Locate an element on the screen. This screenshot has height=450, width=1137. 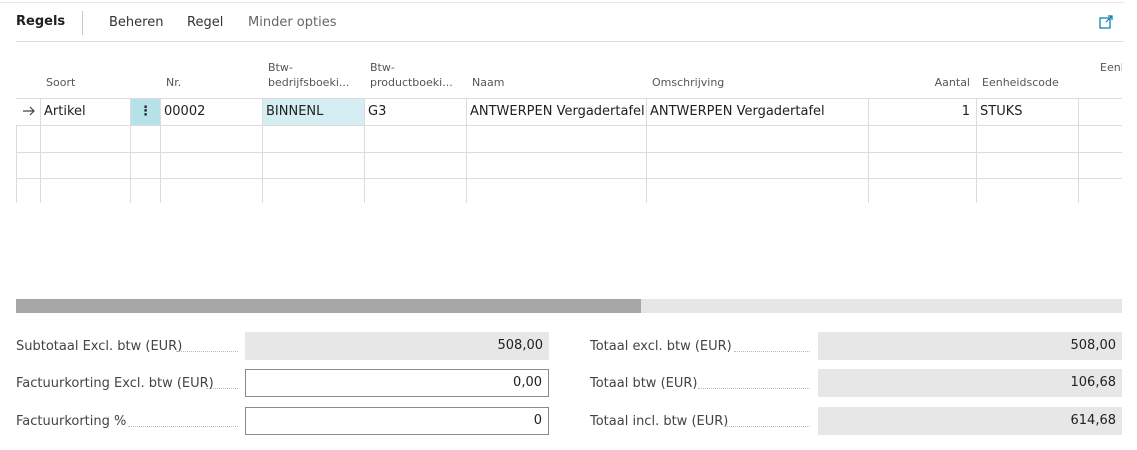
toolbar-divider is located at coordinates (570, 41).